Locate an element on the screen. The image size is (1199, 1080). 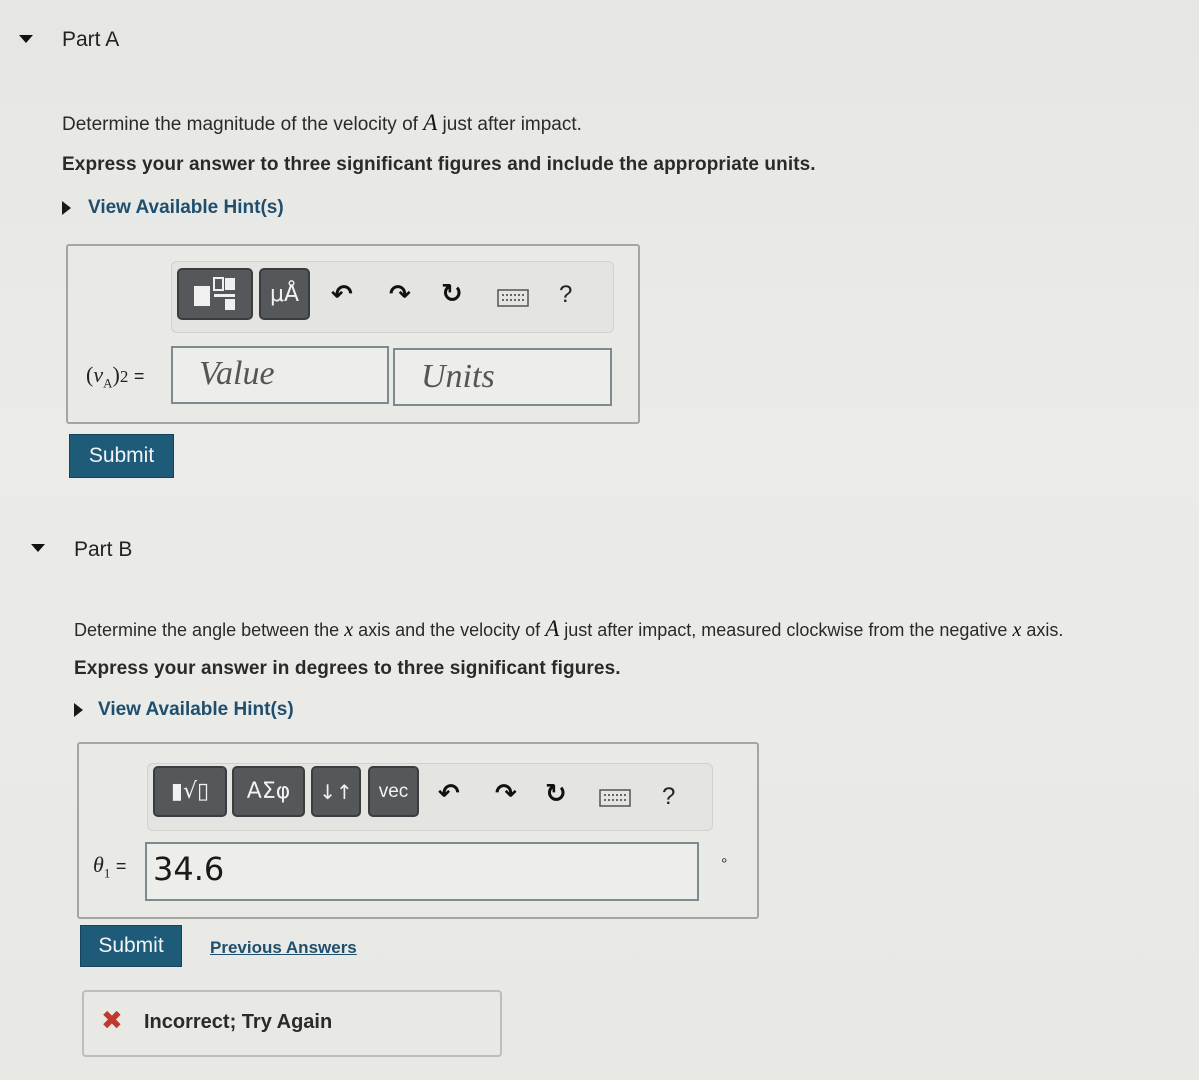
templates-icon is located at coordinates (214, 293).